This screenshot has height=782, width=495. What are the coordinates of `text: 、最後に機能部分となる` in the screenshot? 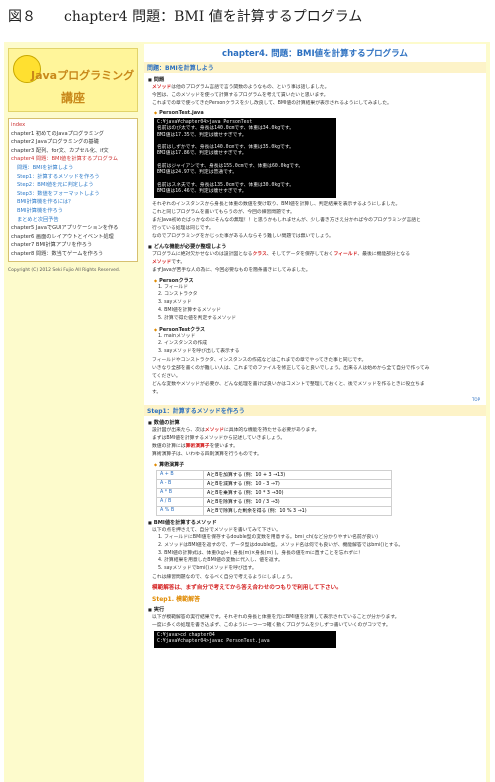 It's located at (383, 254).